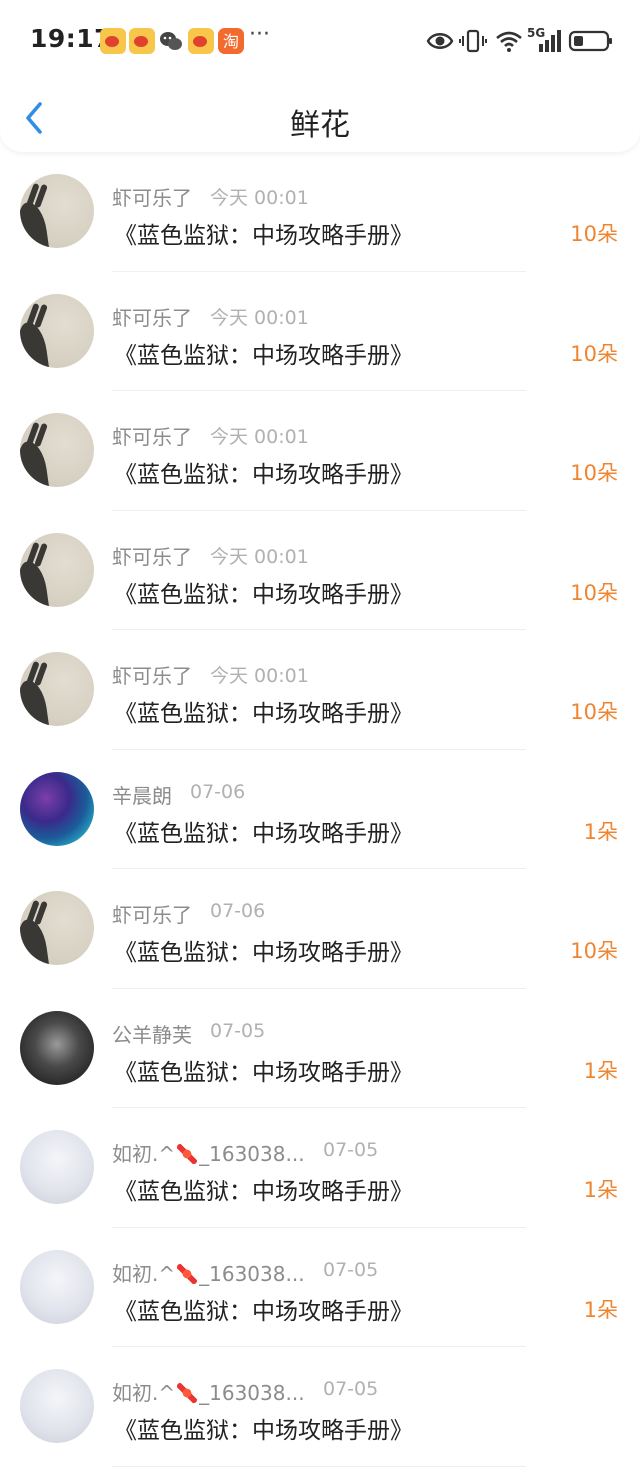 The width and height of the screenshot is (640, 1467). What do you see at coordinates (320, 40) in the screenshot?
I see `status-bar: 19:17 淘 ··· 5G` at bounding box center [320, 40].